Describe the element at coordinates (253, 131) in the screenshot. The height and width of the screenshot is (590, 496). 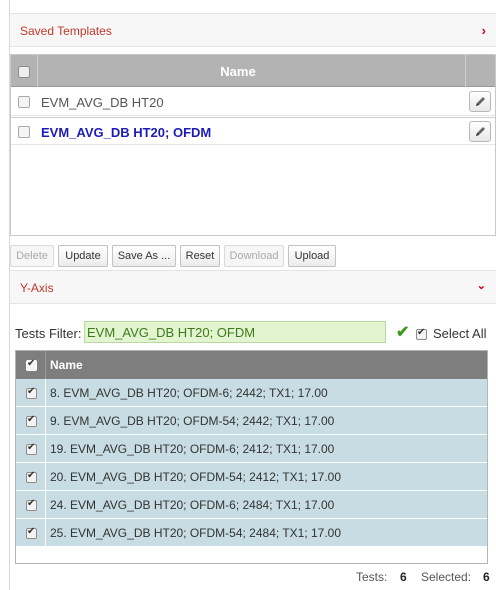
I see `template-row: EVM_AVG_DB HT20; OFDM` at that location.